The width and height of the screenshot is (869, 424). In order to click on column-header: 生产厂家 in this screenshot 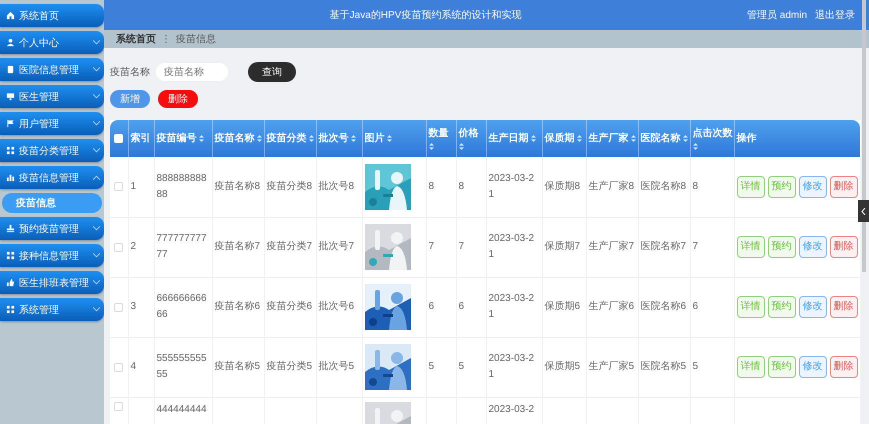, I will do `click(608, 138)`.